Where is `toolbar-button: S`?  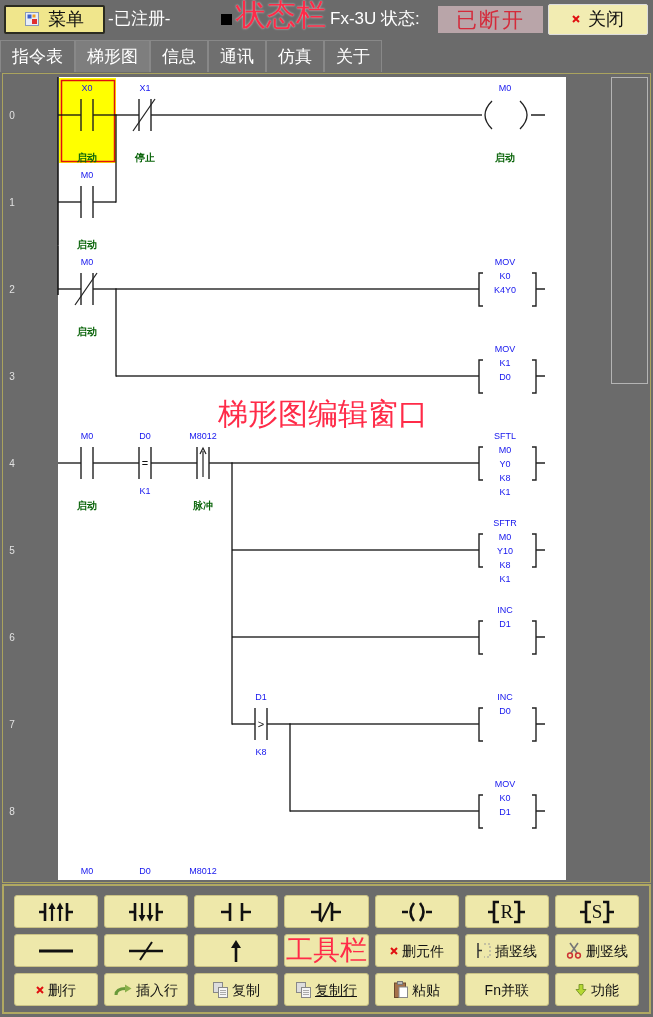
toolbar-button: S is located at coordinates (596, 911).